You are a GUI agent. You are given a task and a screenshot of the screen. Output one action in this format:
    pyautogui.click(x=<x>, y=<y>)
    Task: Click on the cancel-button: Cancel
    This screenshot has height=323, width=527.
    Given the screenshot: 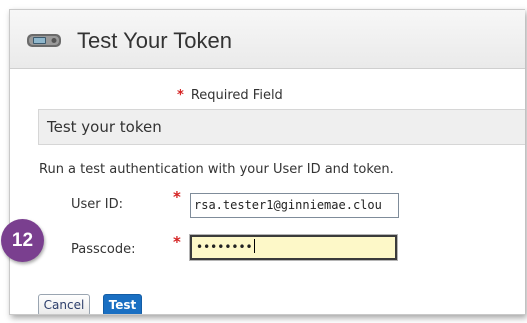 What is the action you would take?
    pyautogui.click(x=64, y=304)
    